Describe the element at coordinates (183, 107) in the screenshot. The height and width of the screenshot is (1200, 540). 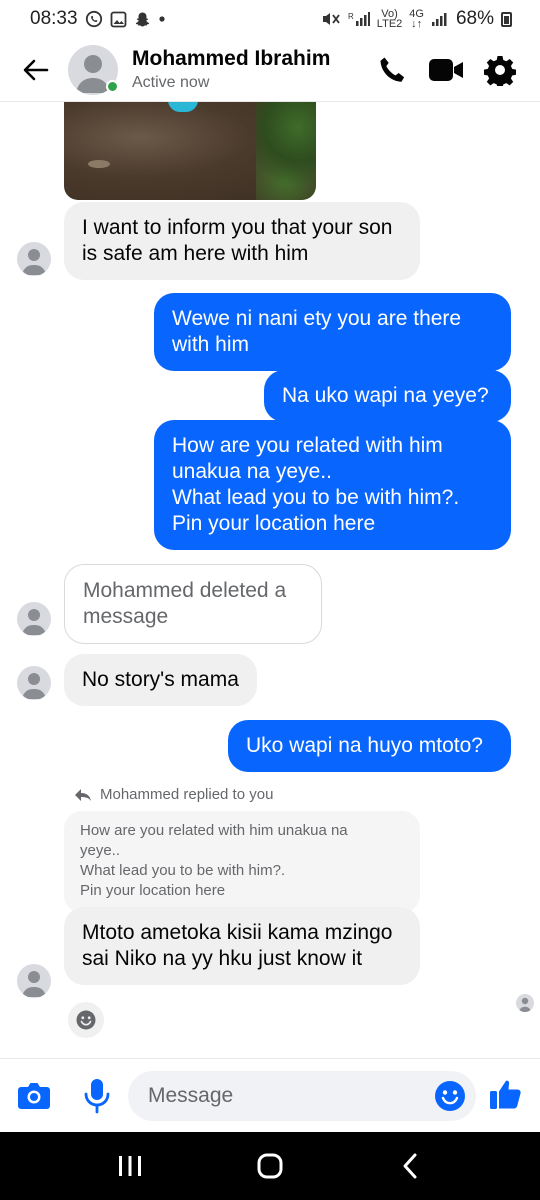
I see `photo-shoe` at that location.